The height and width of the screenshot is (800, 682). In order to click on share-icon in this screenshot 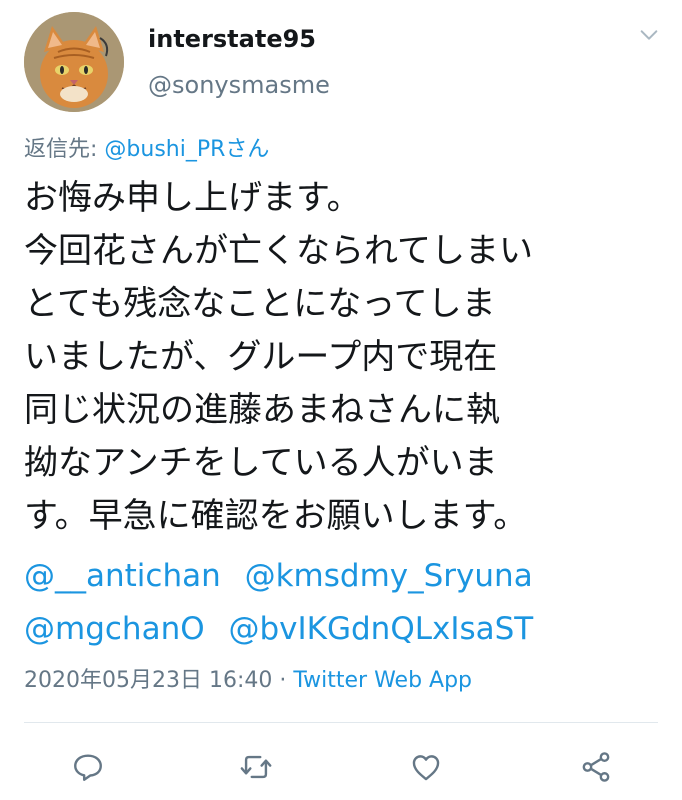, I will do `click(596, 767)`.